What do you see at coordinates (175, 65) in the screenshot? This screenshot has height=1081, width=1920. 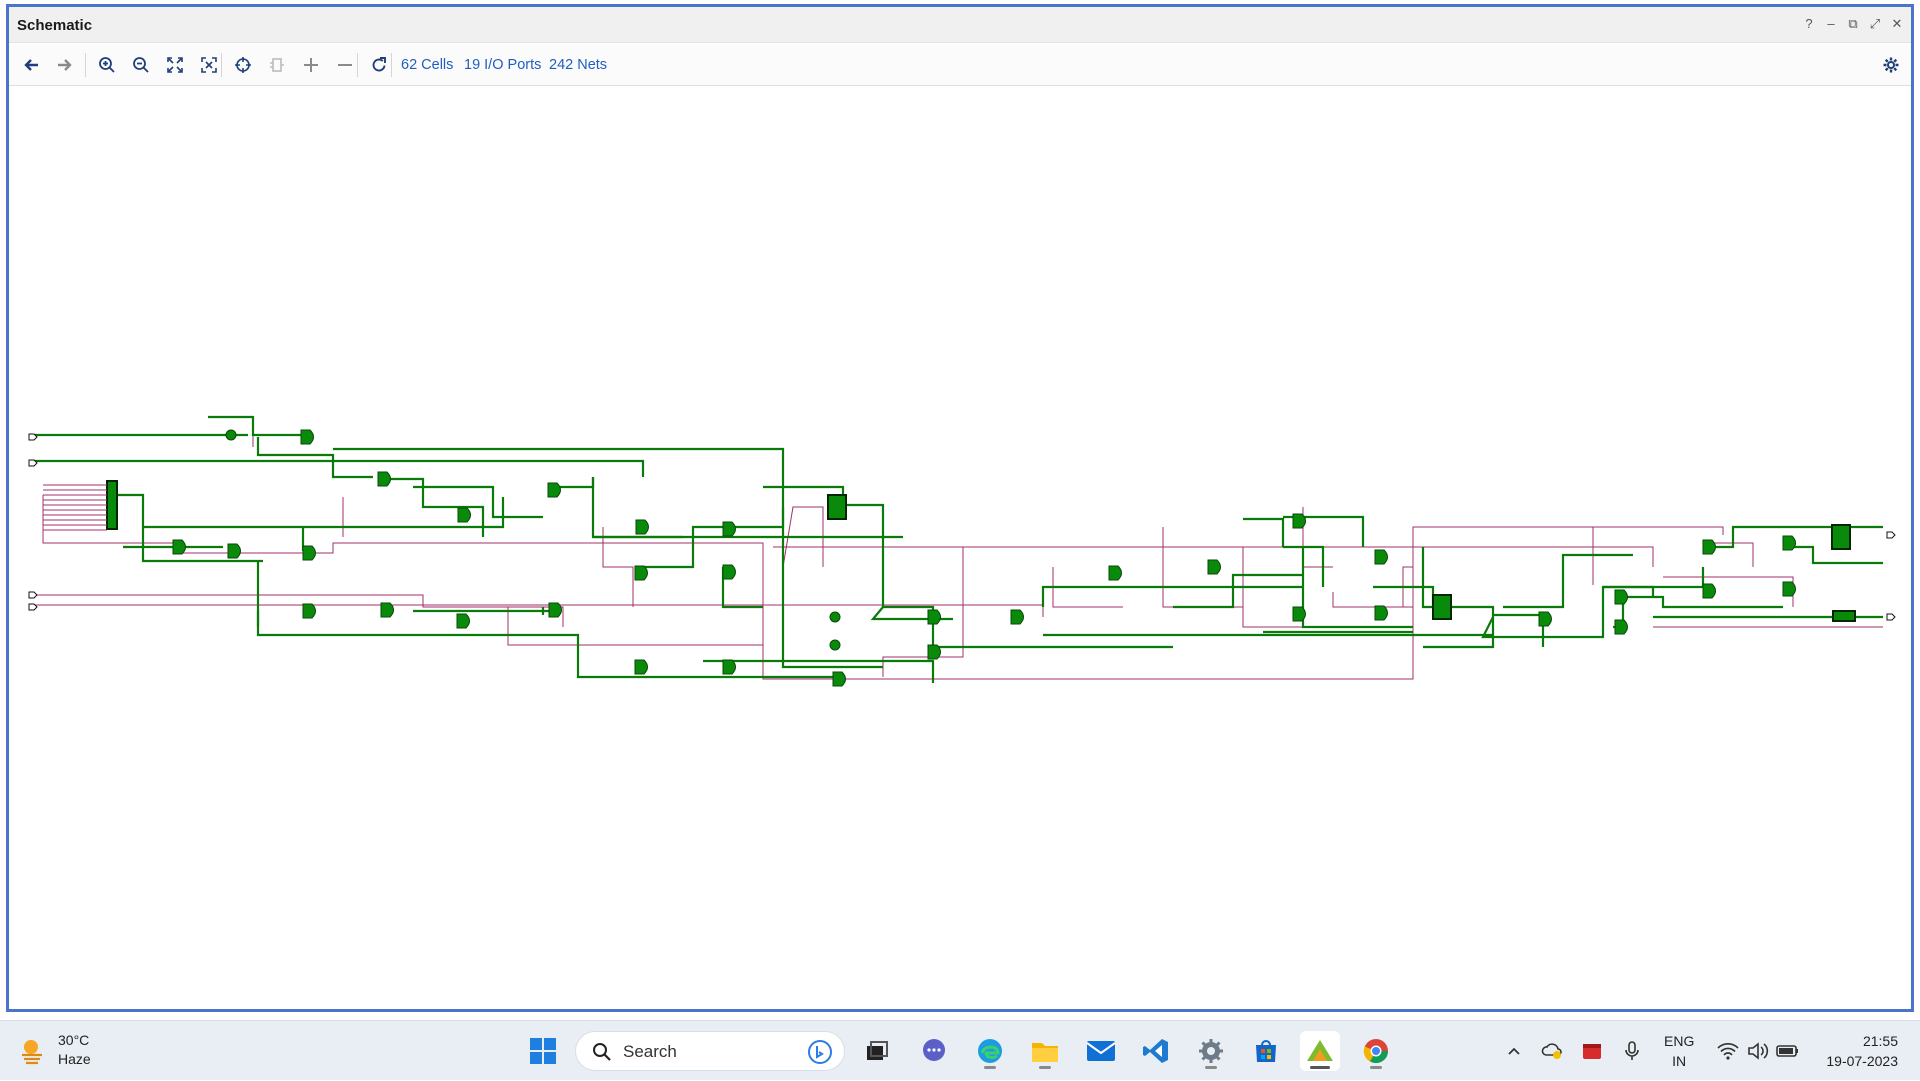 I see `zoom-fit-button` at bounding box center [175, 65].